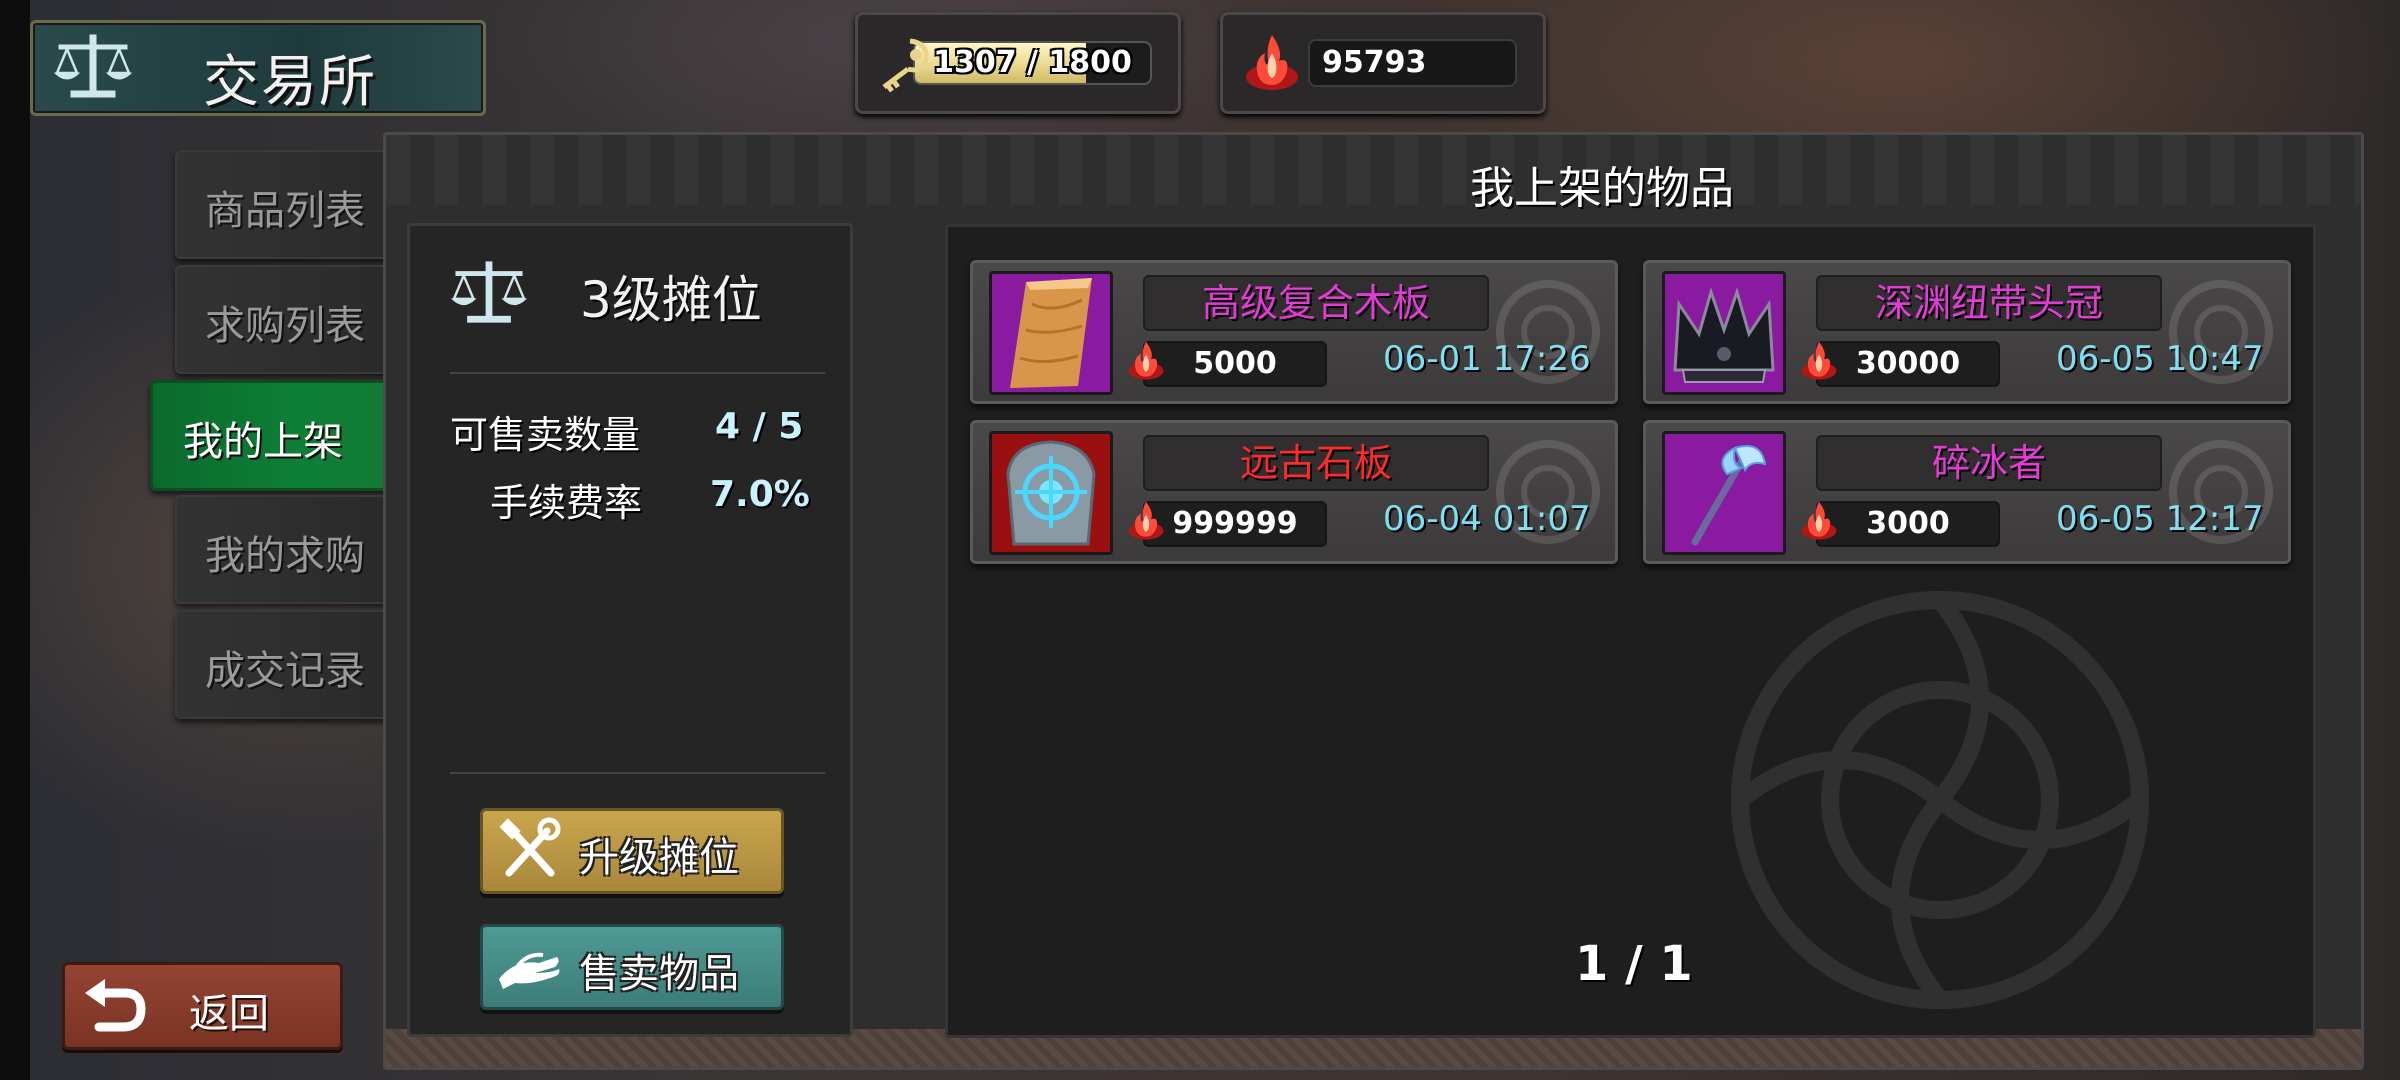 The image size is (2400, 1080). What do you see at coordinates (1908, 364) in the screenshot?
I see `item-price: 30000` at bounding box center [1908, 364].